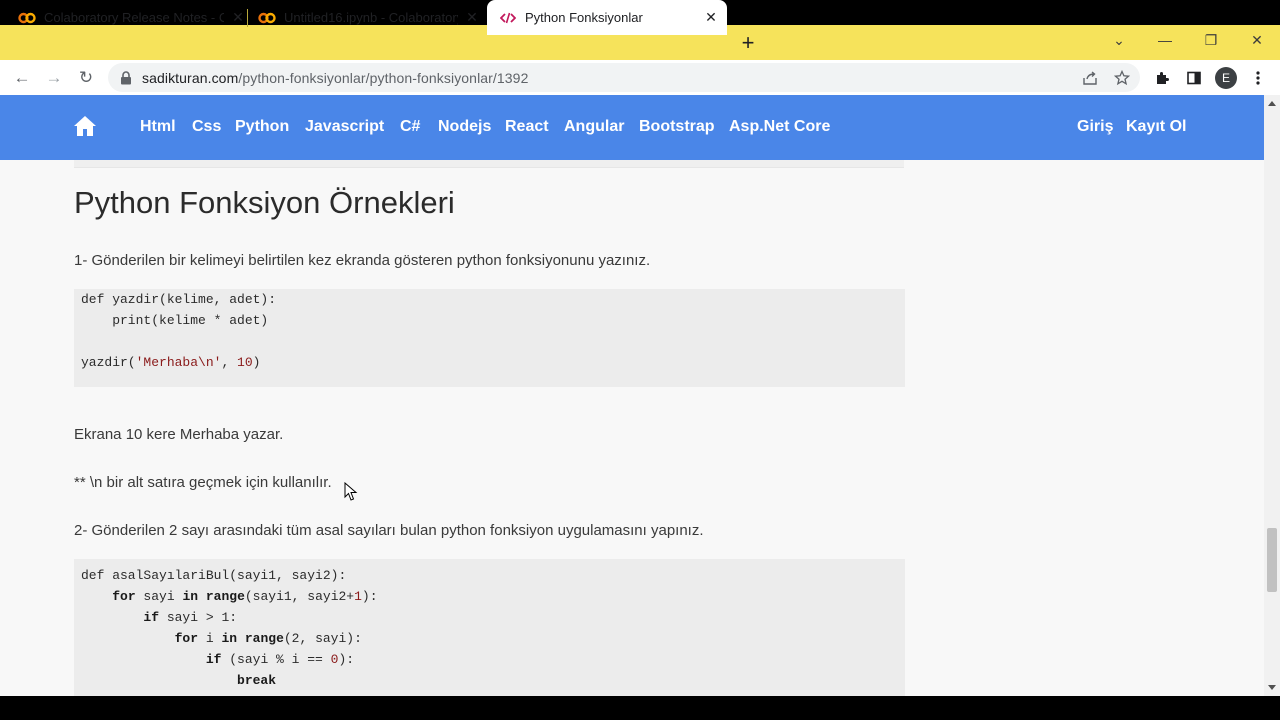  I want to click on url-host: sadikturan.com, so click(190, 77).